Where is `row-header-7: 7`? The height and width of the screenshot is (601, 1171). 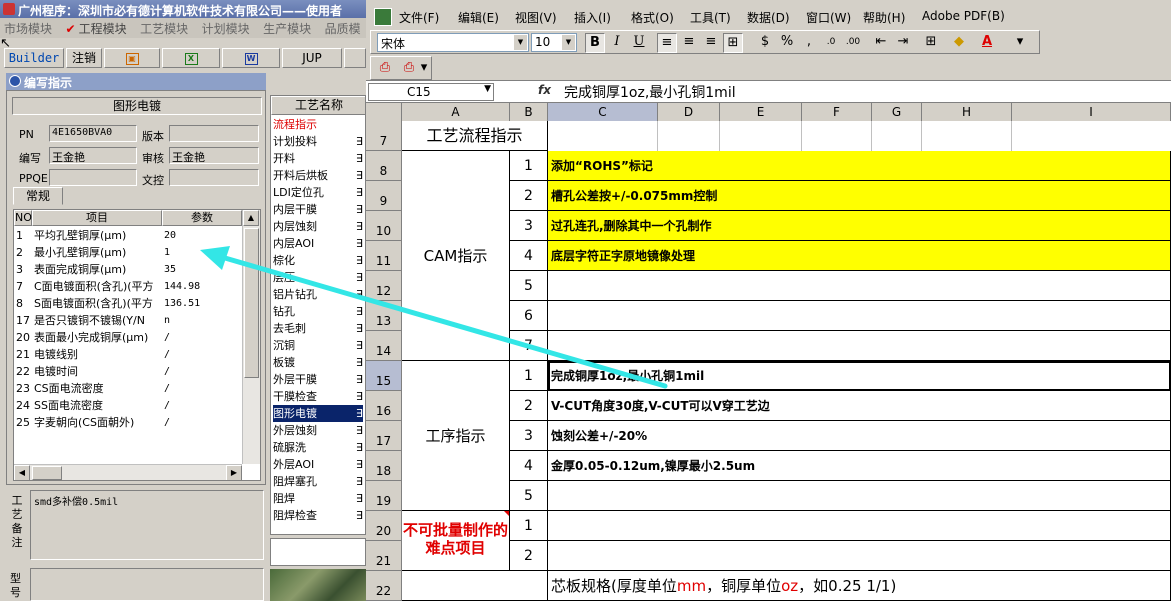
row-header-7: 7 is located at coordinates (384, 136).